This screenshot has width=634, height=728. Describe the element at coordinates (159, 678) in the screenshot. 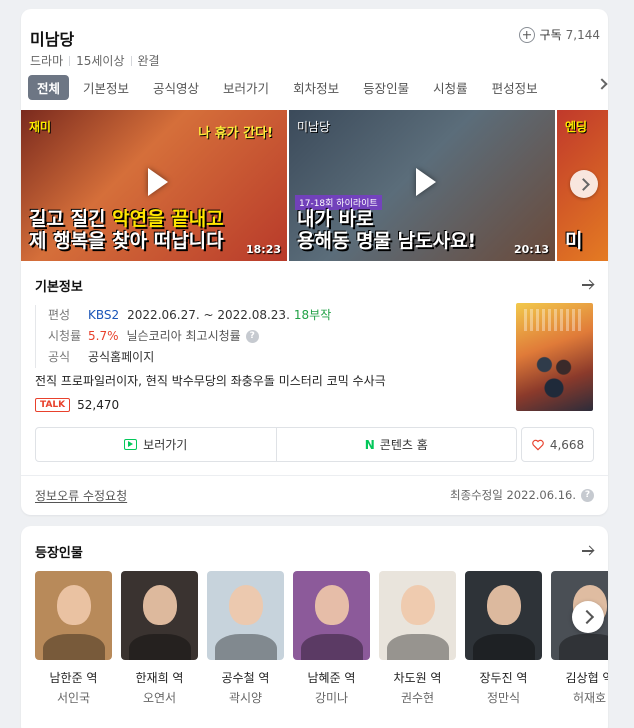

I see `cast-role: 한재희 역` at that location.